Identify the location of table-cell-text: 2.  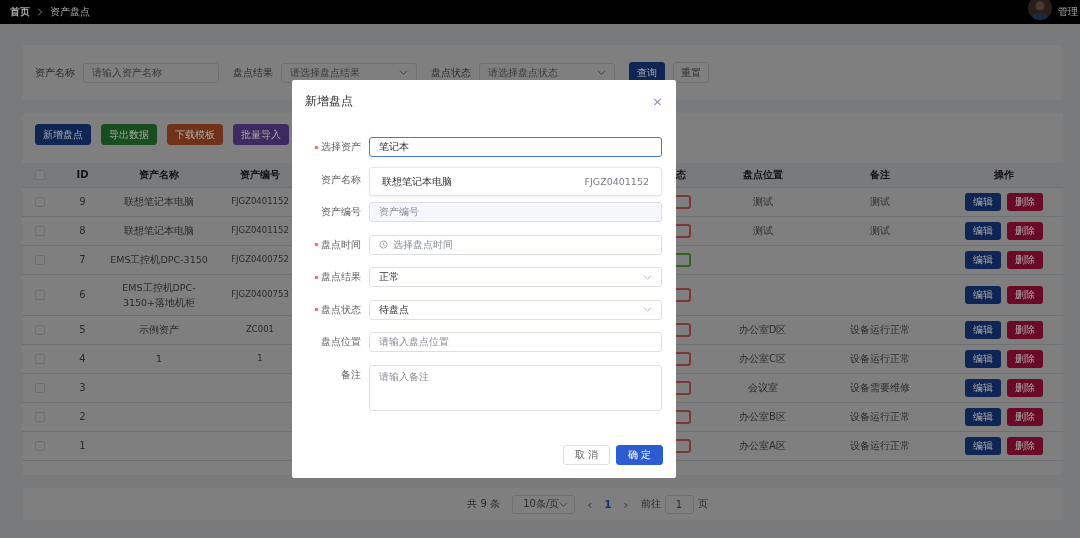
(82, 417).